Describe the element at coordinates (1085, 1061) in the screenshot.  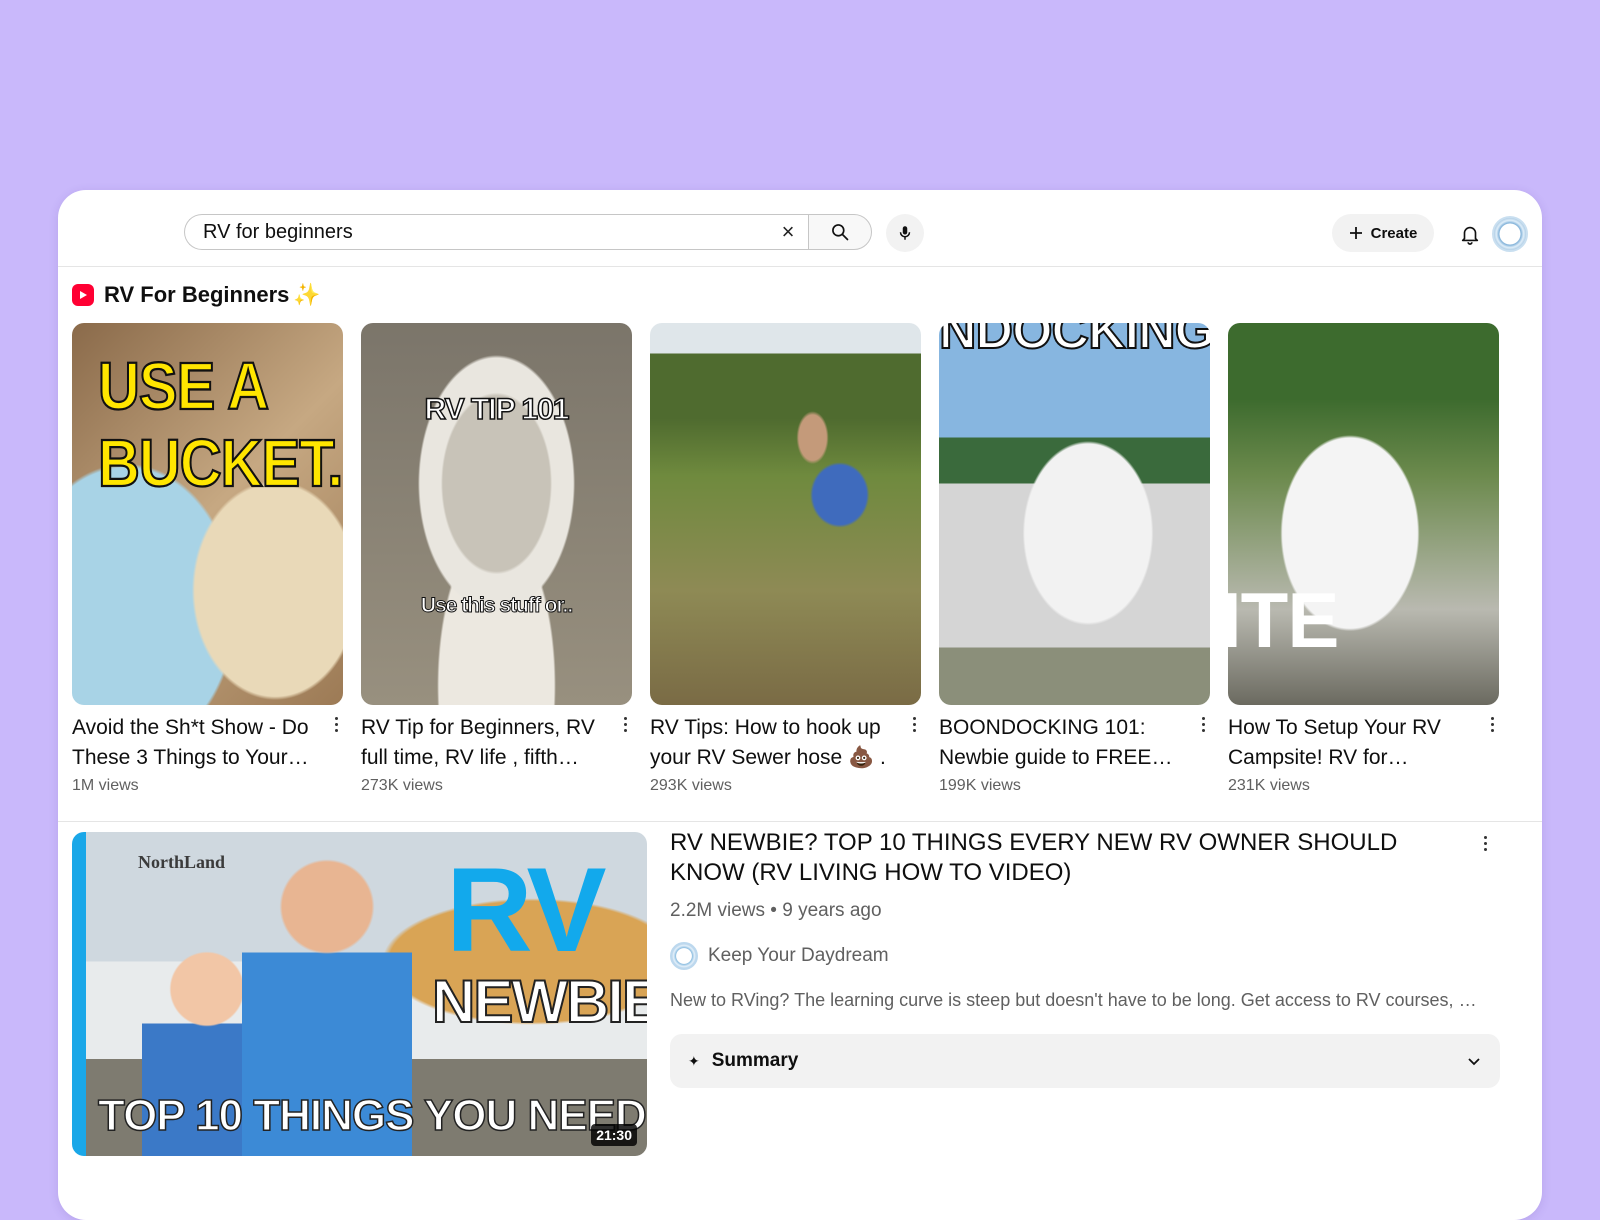
I see `summary-toggle: ✦ Summary` at that location.